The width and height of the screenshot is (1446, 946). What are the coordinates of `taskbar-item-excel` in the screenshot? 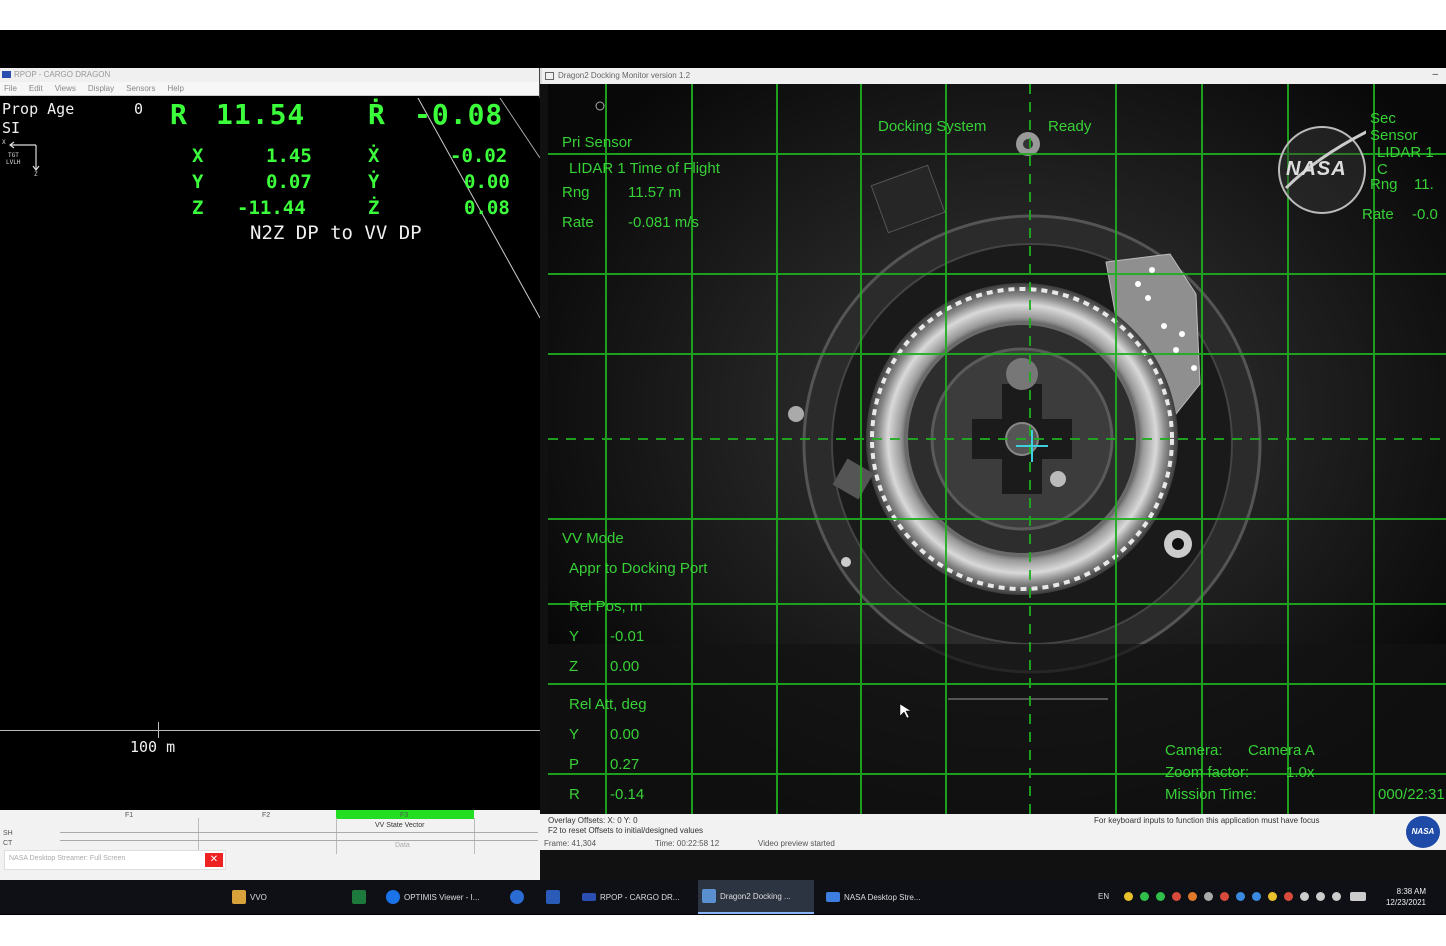 It's located at (359, 897).